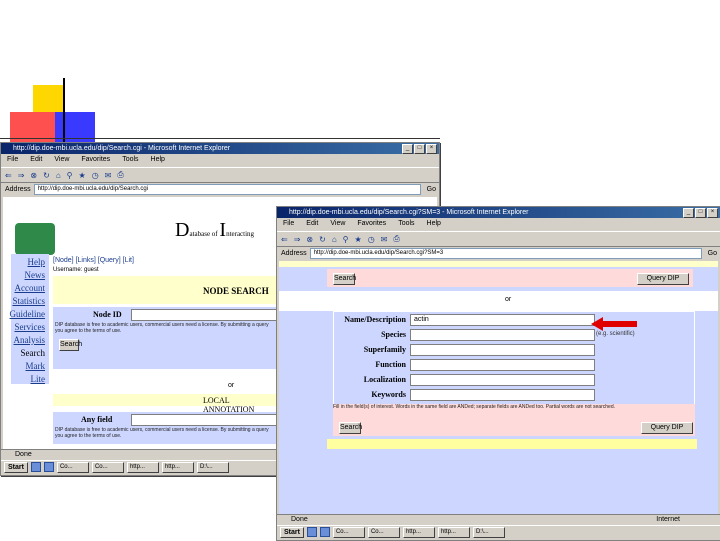  What do you see at coordinates (35, 275) in the screenshot?
I see `nav-news: News` at bounding box center [35, 275].